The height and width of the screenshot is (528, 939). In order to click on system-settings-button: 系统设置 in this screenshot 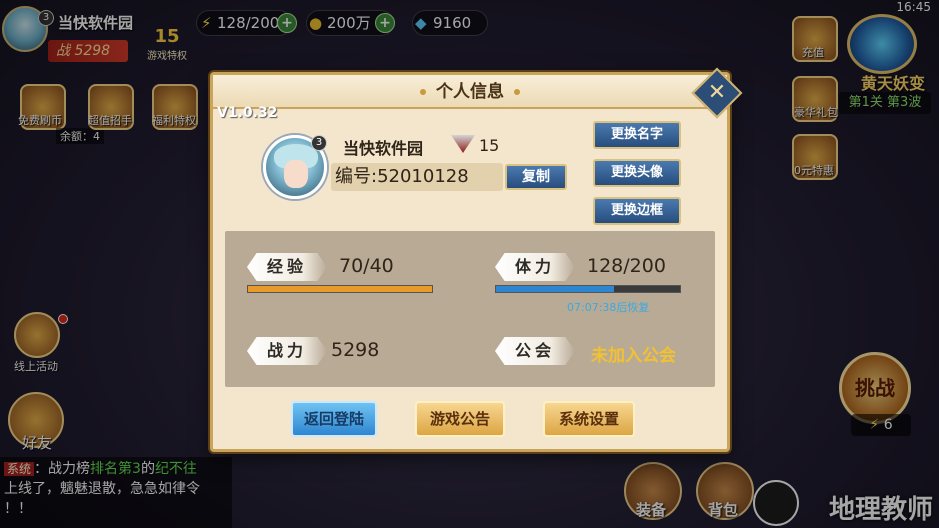, I will do `click(589, 419)`.